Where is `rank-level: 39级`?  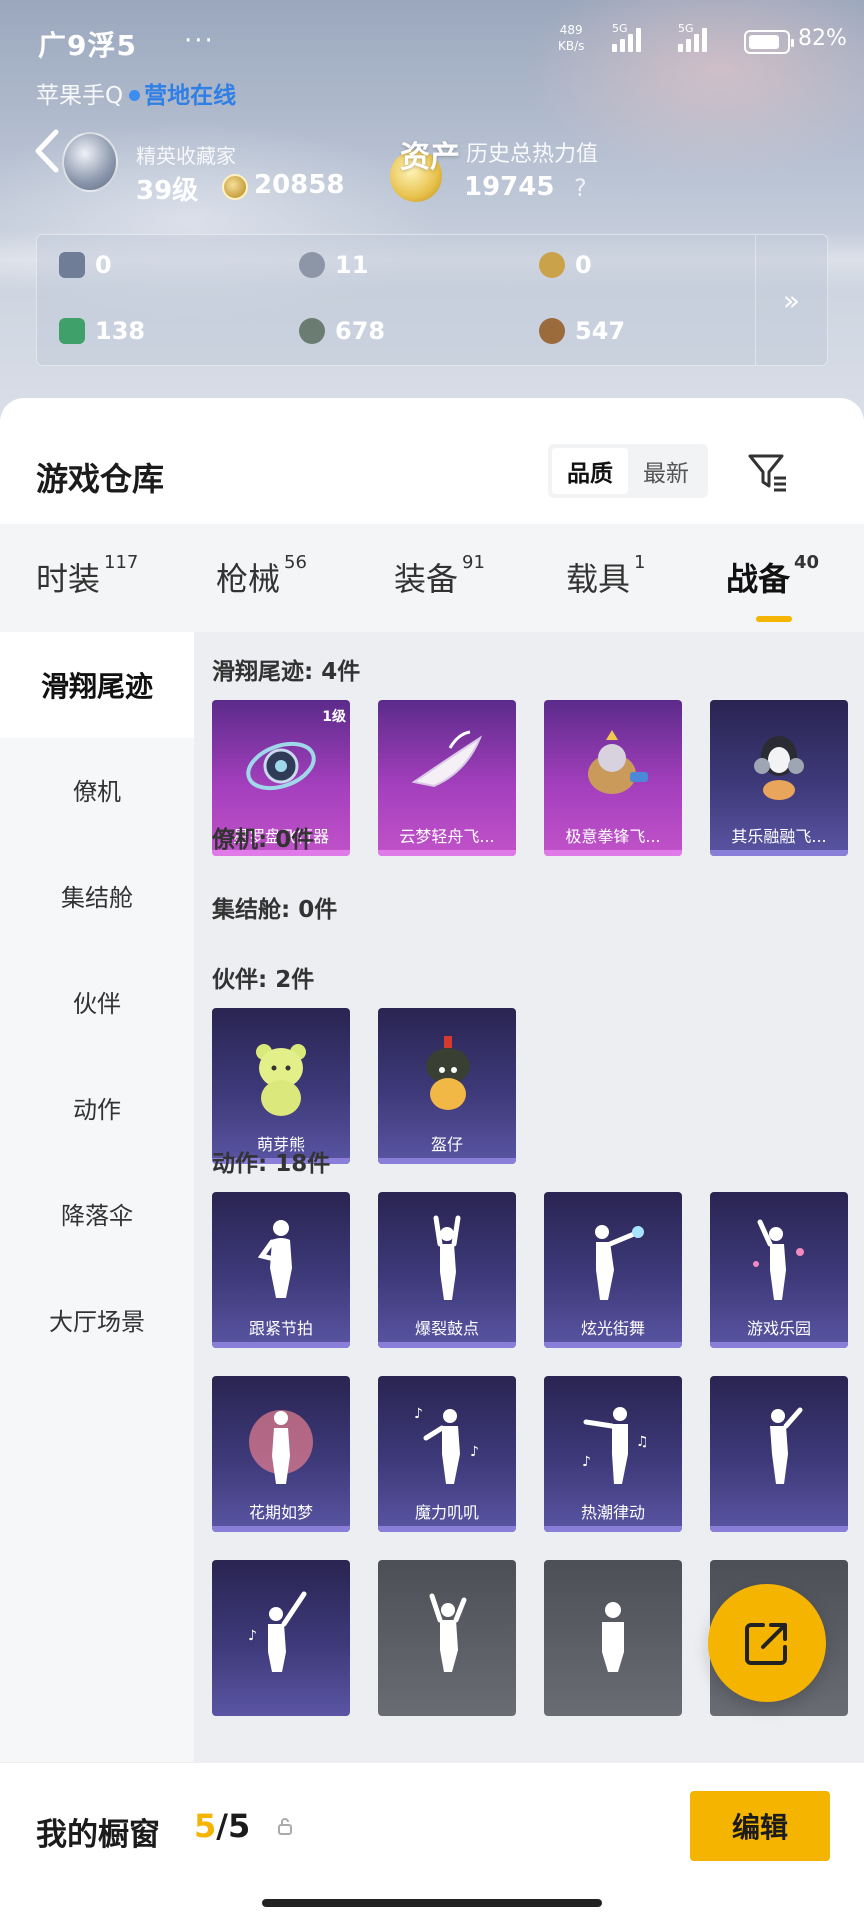 rank-level: 39级 is located at coordinates (167, 191).